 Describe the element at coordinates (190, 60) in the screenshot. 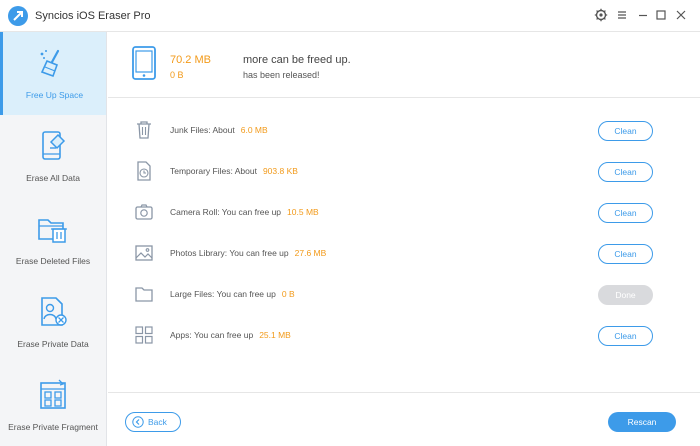

I see `freeable-size: 70.2 MB` at that location.